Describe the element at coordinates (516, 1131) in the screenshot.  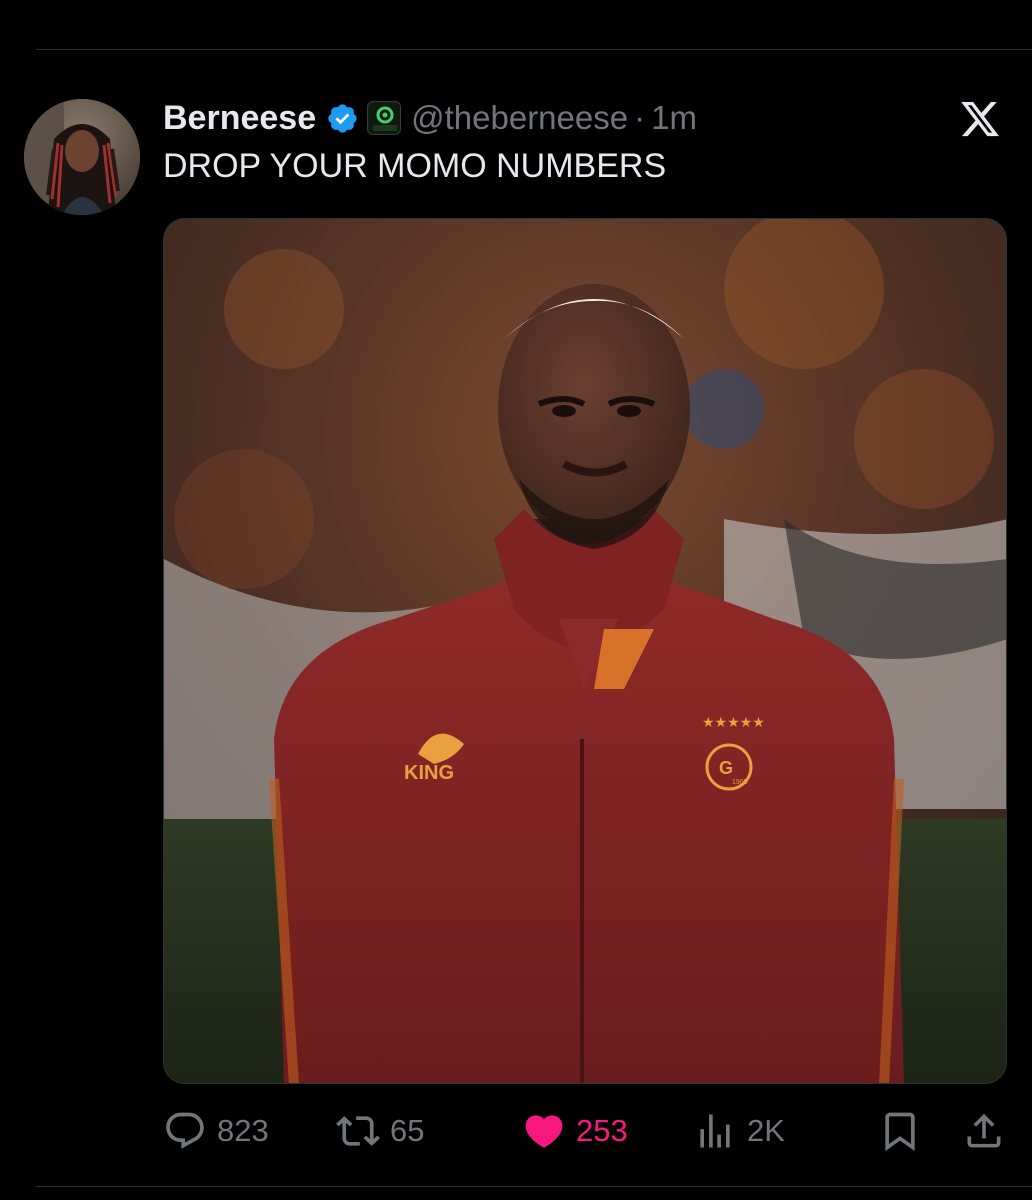
I see `post-actions: 823 65 253 2K` at that location.